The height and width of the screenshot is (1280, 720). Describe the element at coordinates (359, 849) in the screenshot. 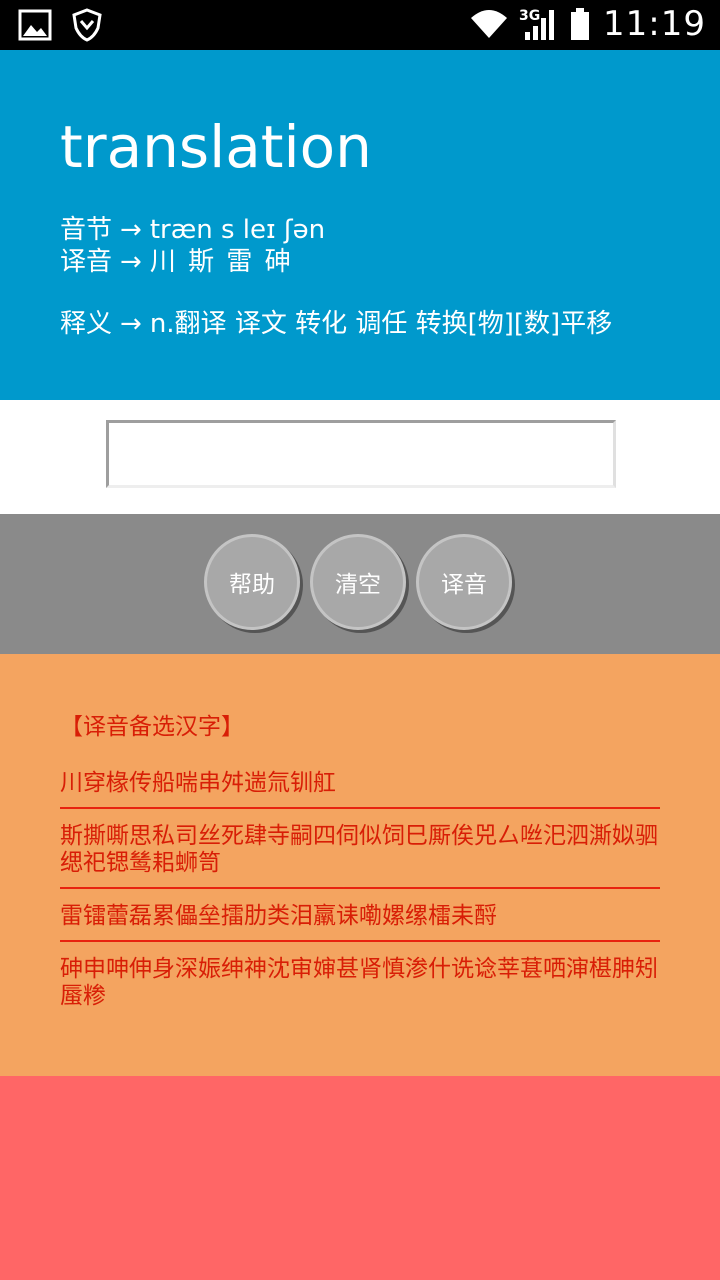

I see `candidate-row: 斯撕嘶思私司丝死肆寺嗣四伺似饲巳厮俟兕厶咝汜泗澌姒驷缌祀锶鸶耜蛳笥` at that location.